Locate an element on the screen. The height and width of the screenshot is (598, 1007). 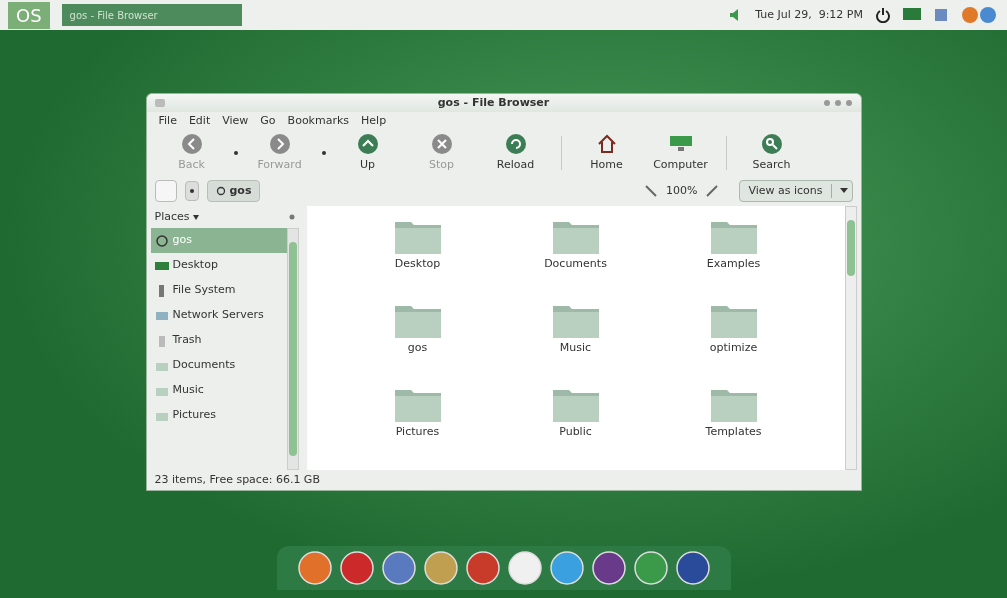
window-controls-icon is located at coordinates (837, 103).